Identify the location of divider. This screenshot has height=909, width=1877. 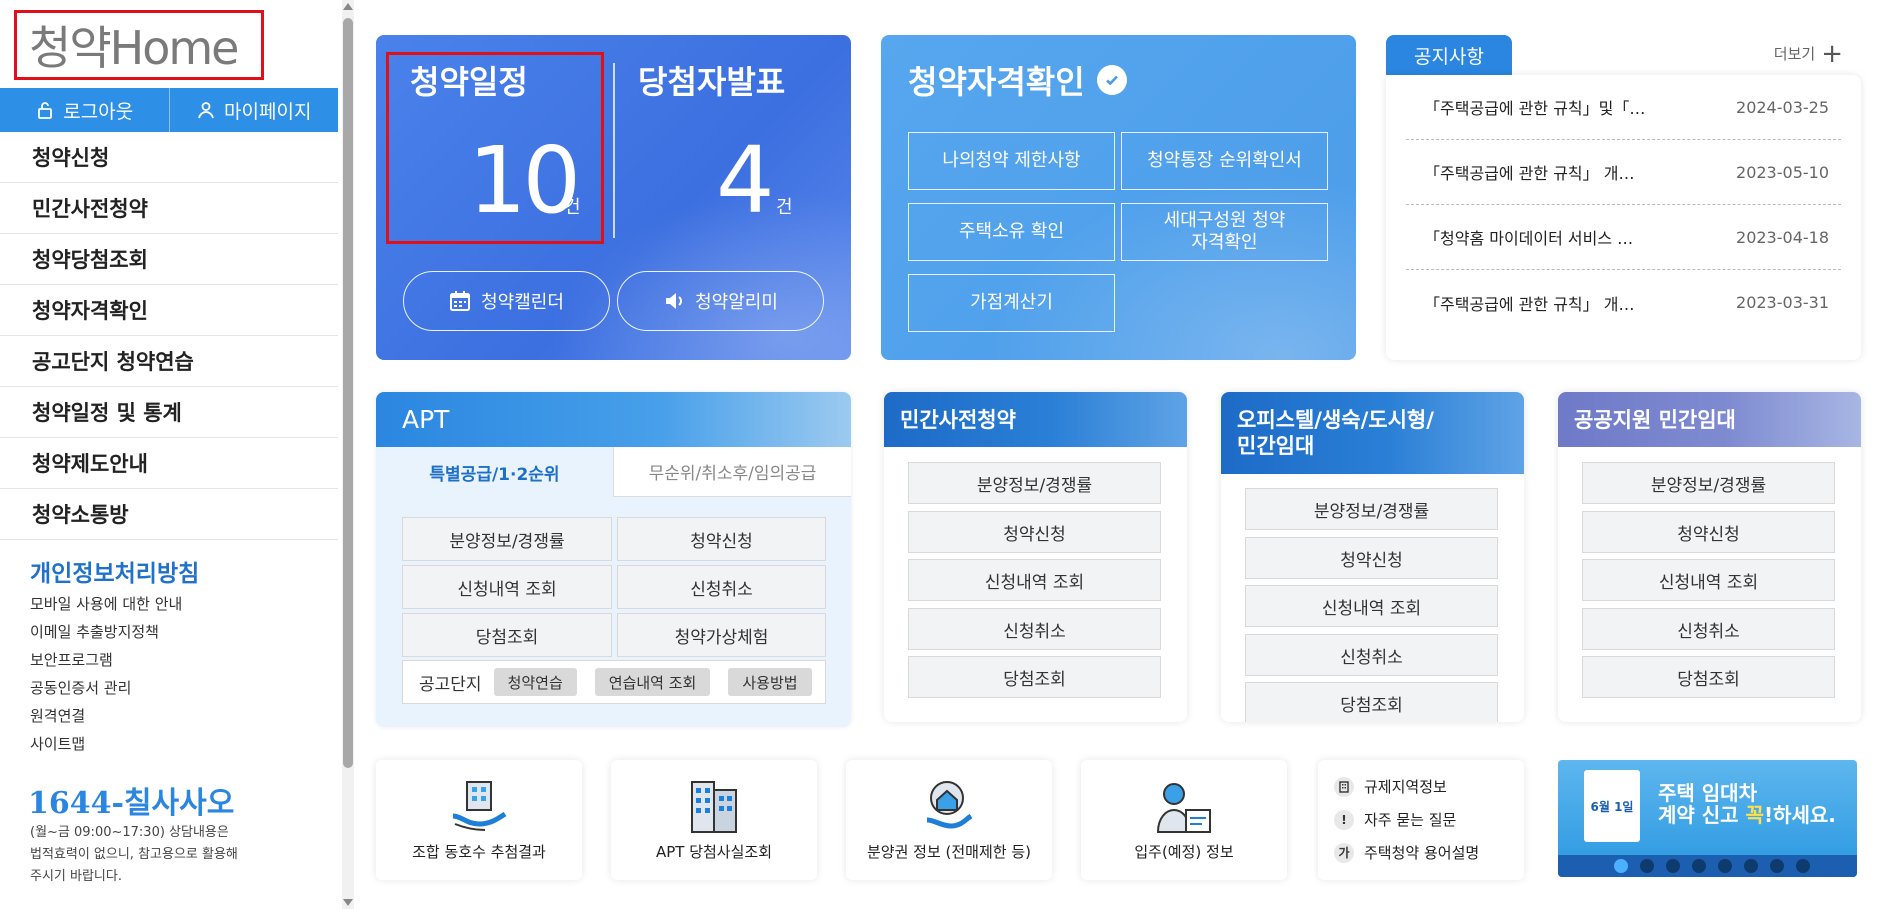
(614, 150).